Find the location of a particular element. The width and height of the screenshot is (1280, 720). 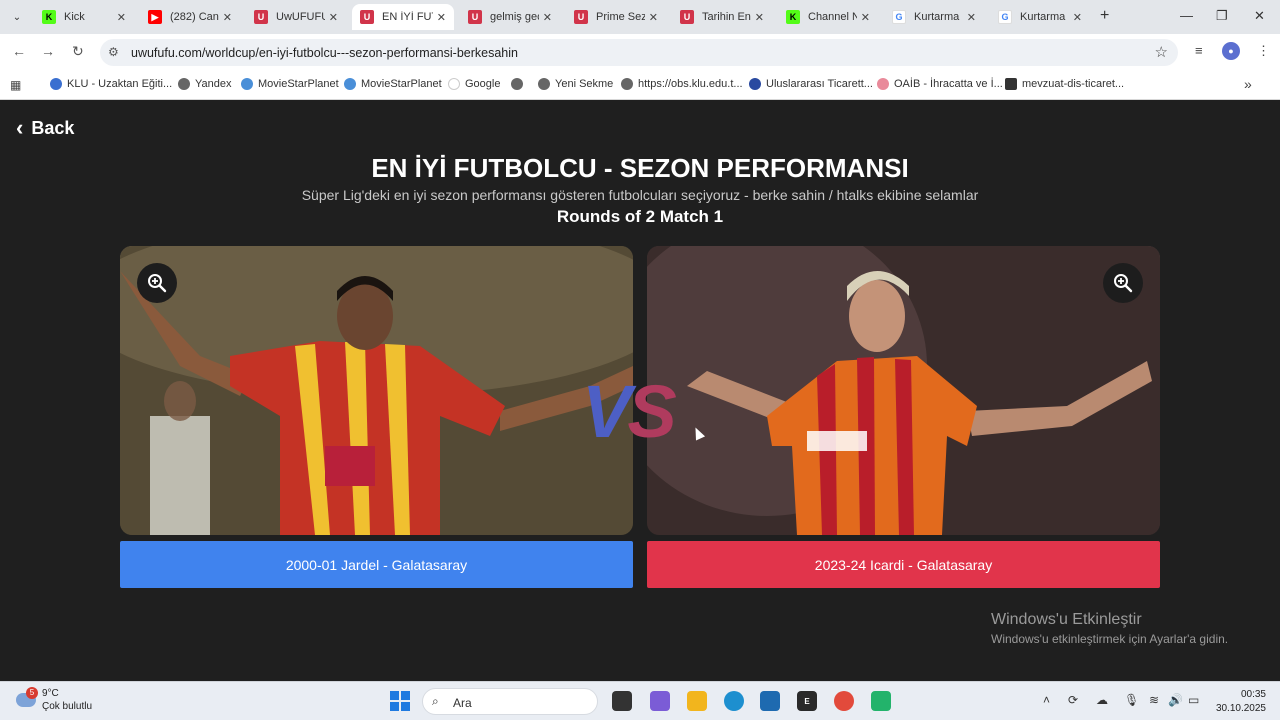

sync-icon: ⟳ is located at coordinates (1073, 700).